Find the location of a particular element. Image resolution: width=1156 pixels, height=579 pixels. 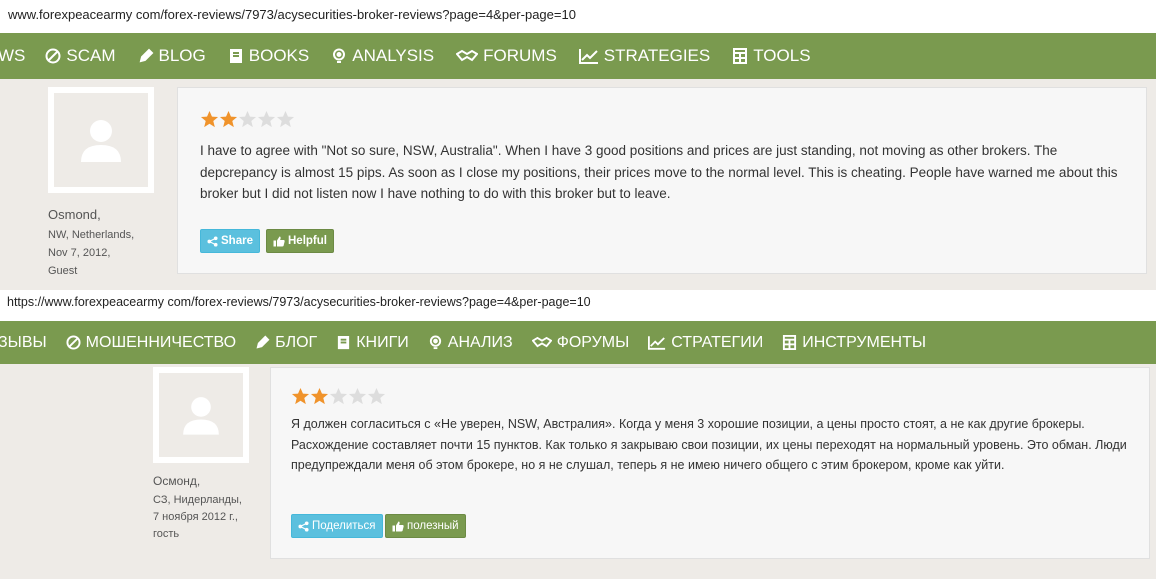

nav-label: BOOKS is located at coordinates (279, 55).